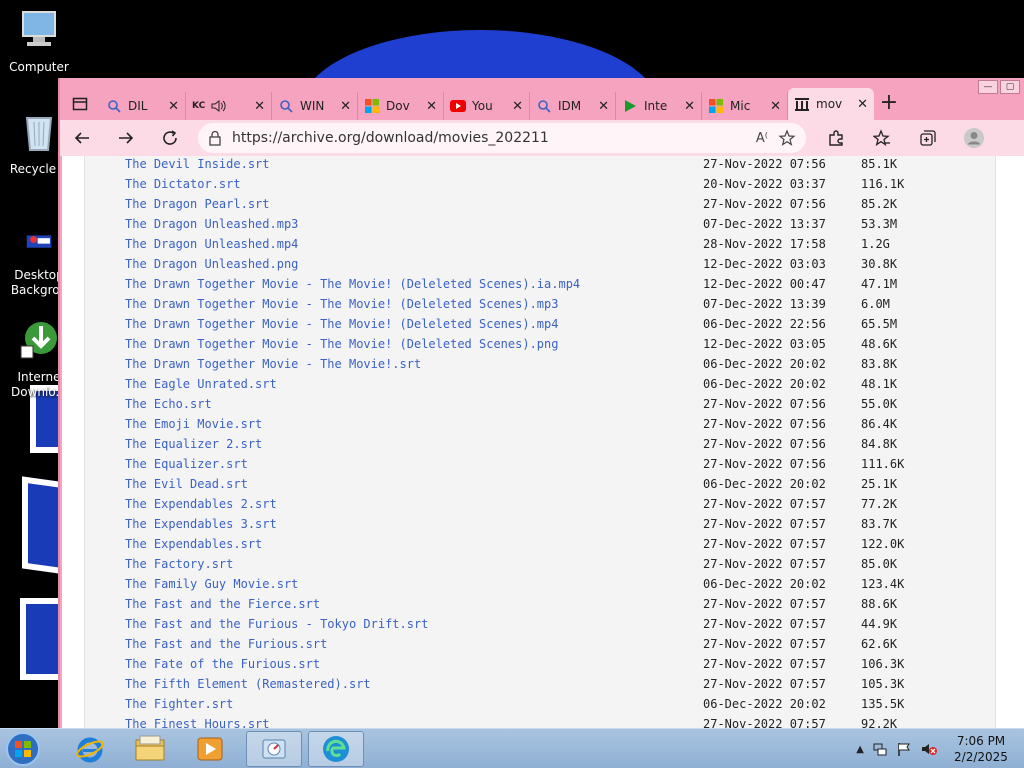 The height and width of the screenshot is (768, 1024). Describe the element at coordinates (879, 624) in the screenshot. I see `file-size: 44.9K` at that location.